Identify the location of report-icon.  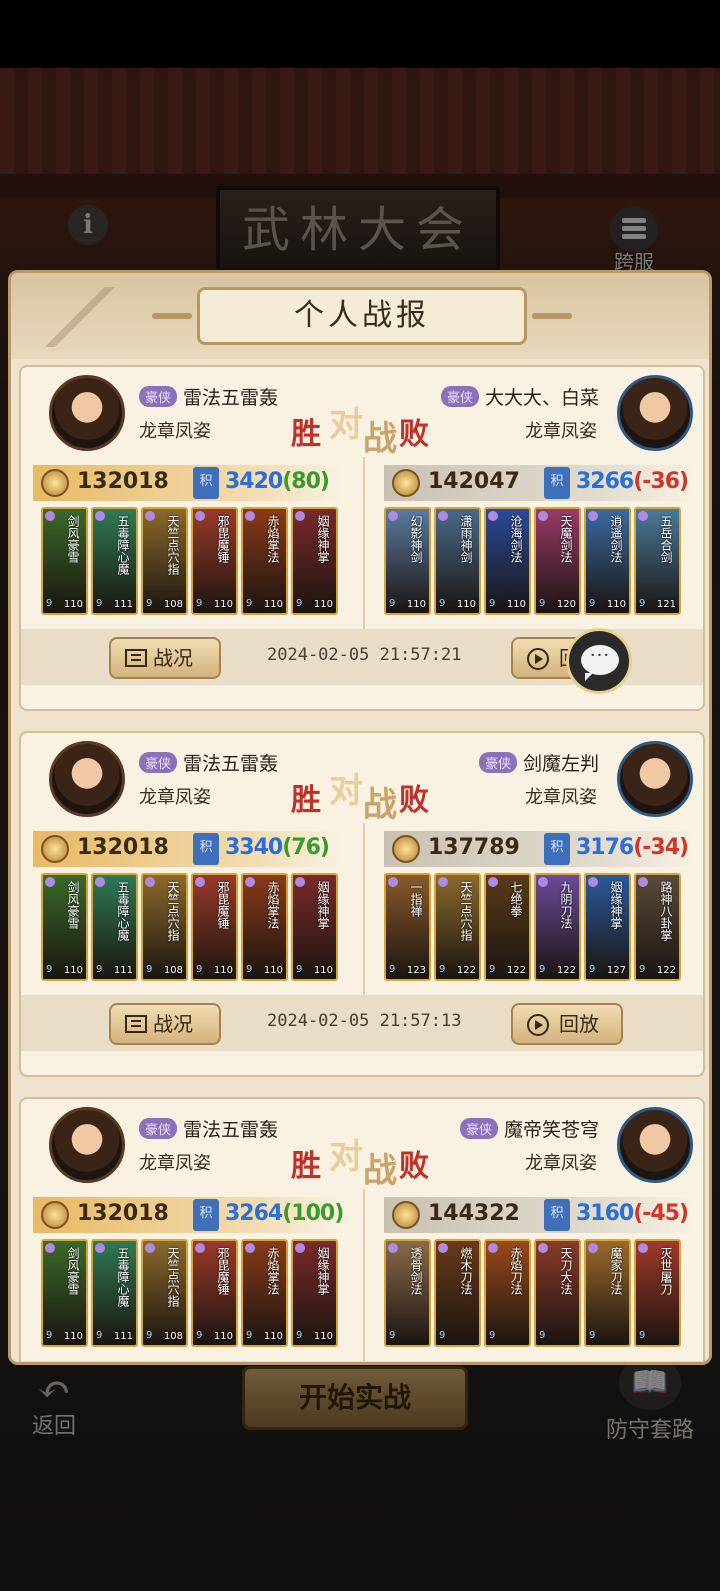
(136, 1024).